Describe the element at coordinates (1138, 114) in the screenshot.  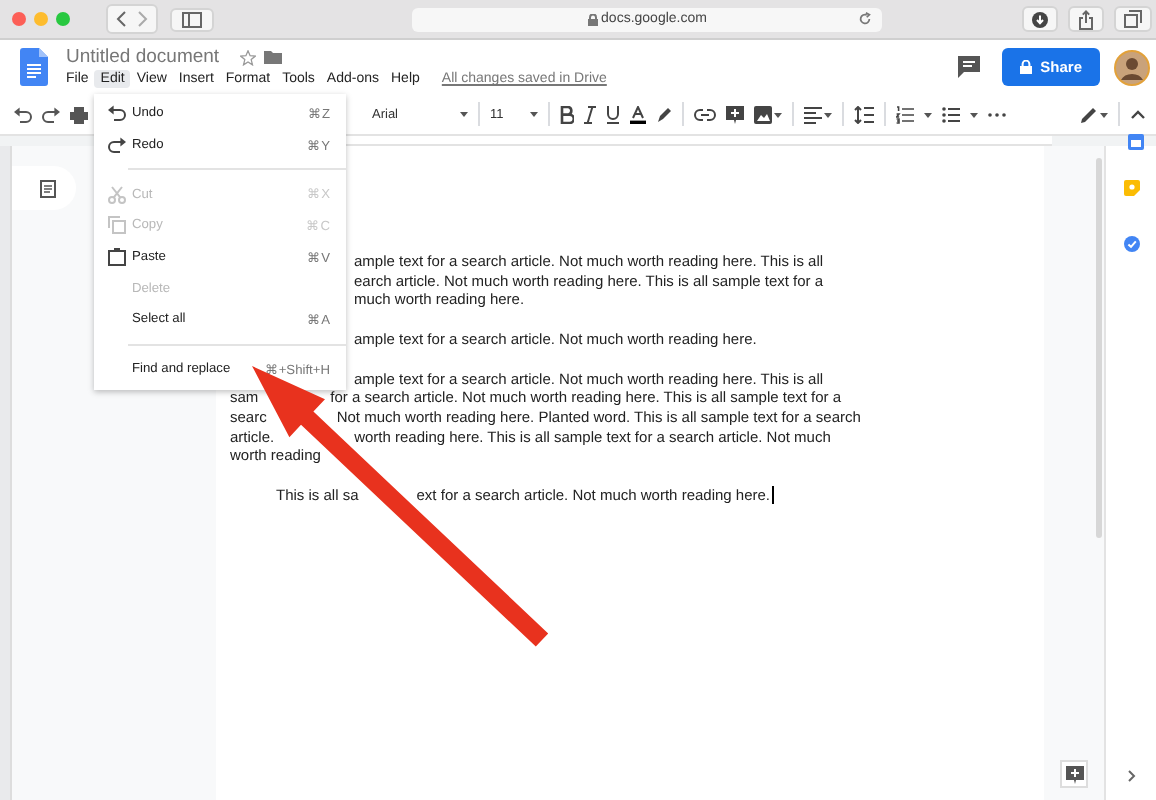
I see `collapse-icon` at that location.